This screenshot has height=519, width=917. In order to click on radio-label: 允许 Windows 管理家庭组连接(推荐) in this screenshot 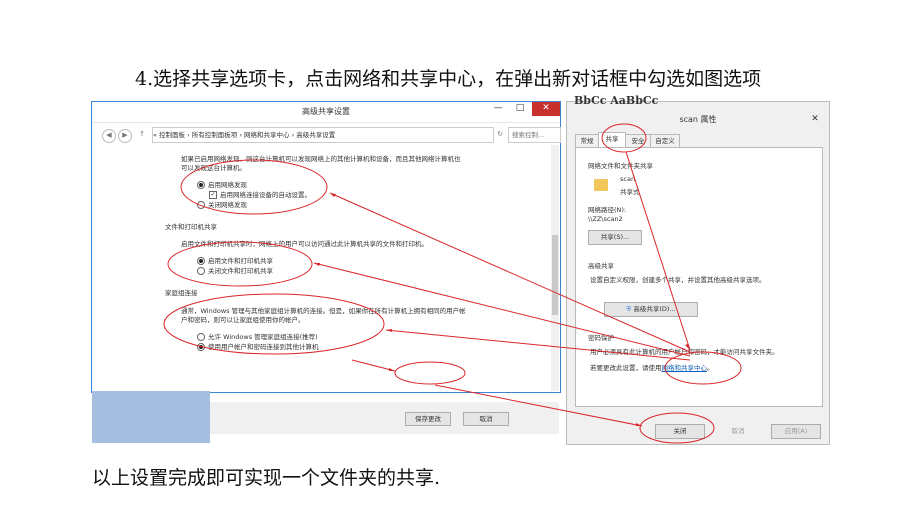, I will do `click(263, 337)`.